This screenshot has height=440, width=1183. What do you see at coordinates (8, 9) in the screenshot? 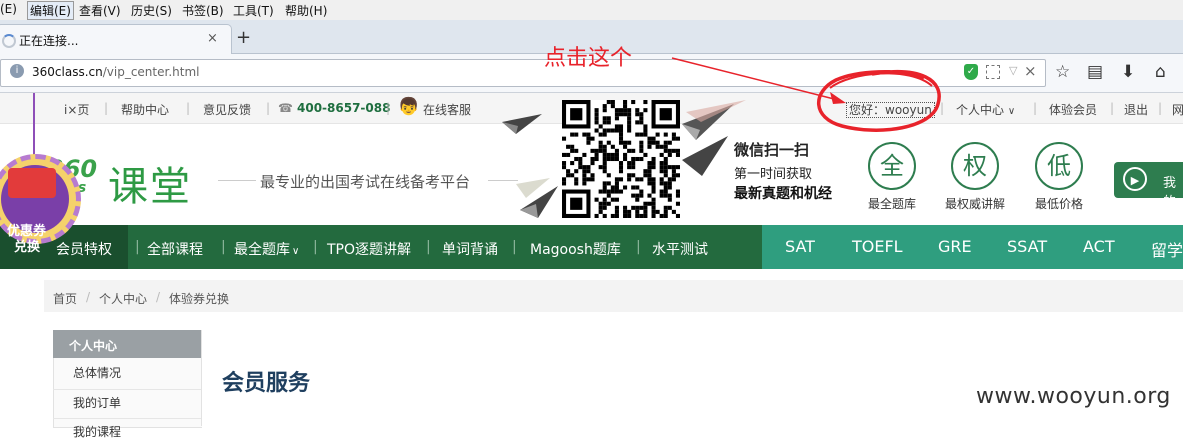
I see `menu-item-edit-partial: (E)` at bounding box center [8, 9].